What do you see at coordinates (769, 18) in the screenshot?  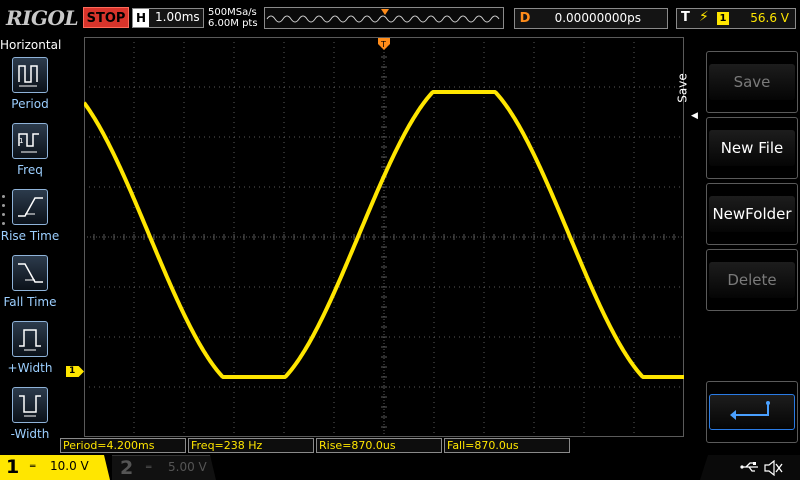 I see `trigger-level: 56.6 V` at bounding box center [769, 18].